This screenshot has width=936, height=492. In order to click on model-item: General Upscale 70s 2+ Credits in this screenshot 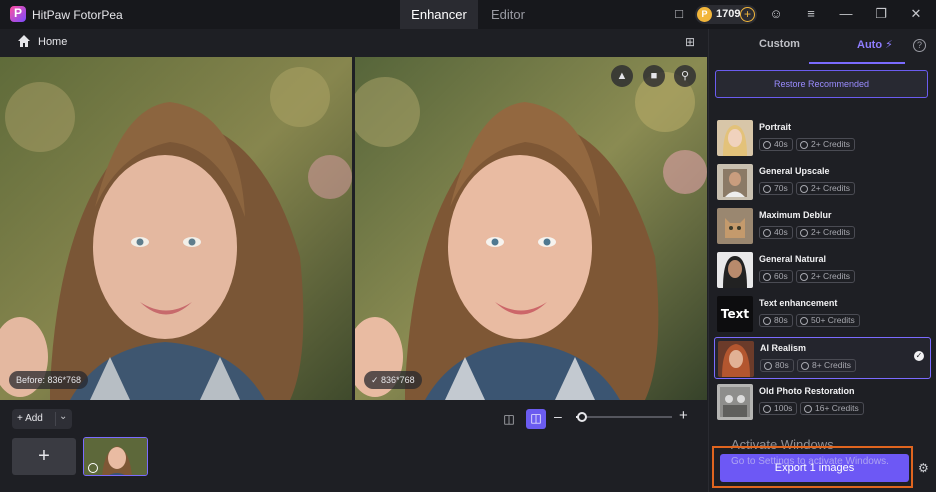, I will do `click(822, 182)`.